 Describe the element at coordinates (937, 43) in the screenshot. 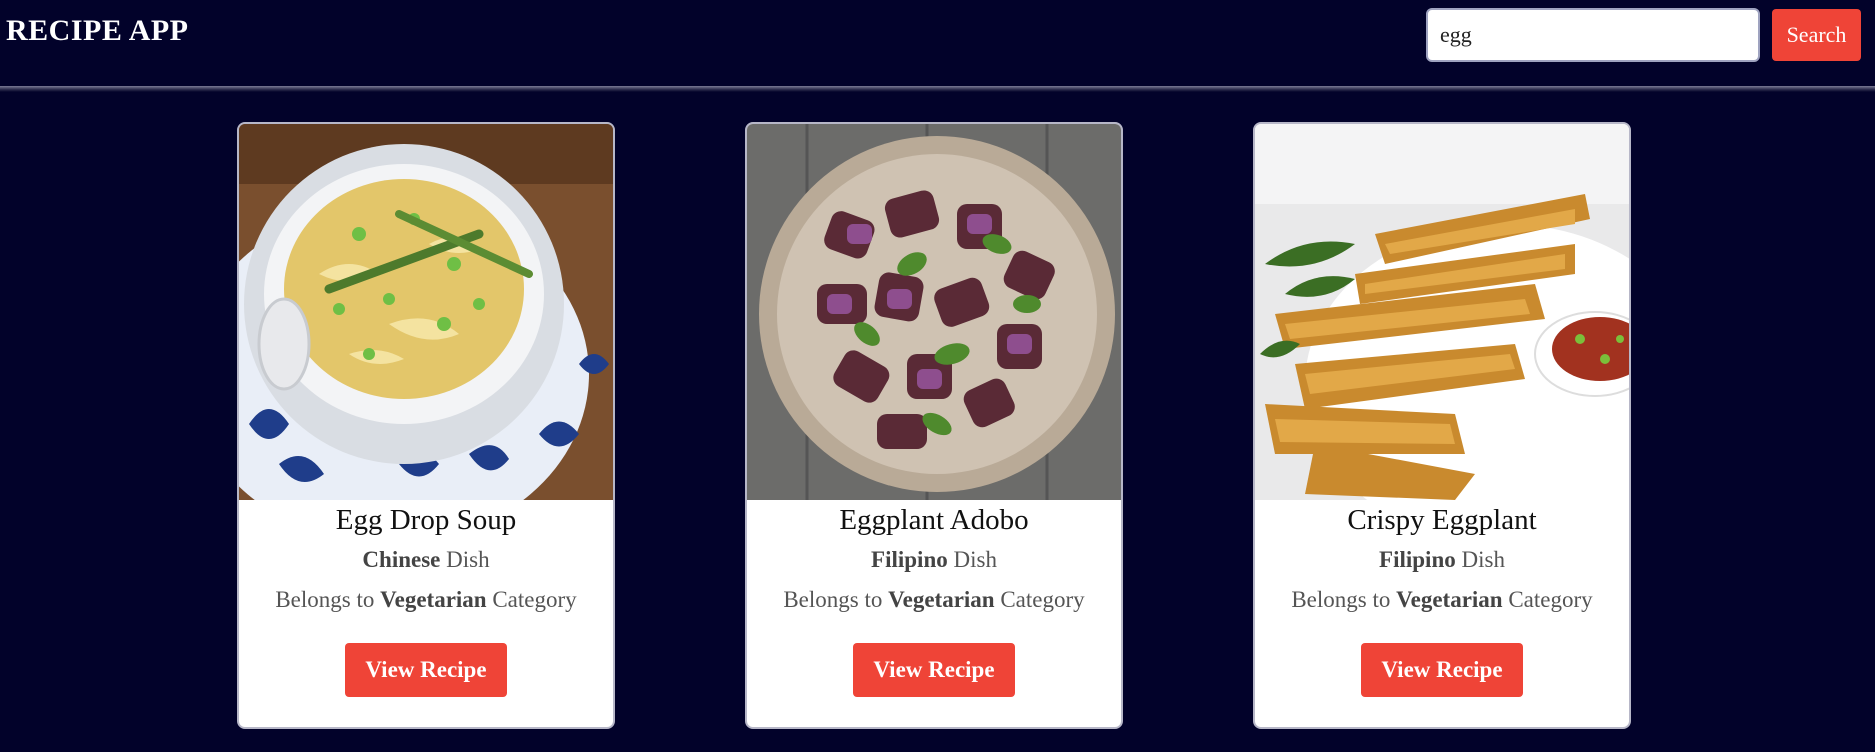

I see `top-bar: RECIPE APP Search` at that location.